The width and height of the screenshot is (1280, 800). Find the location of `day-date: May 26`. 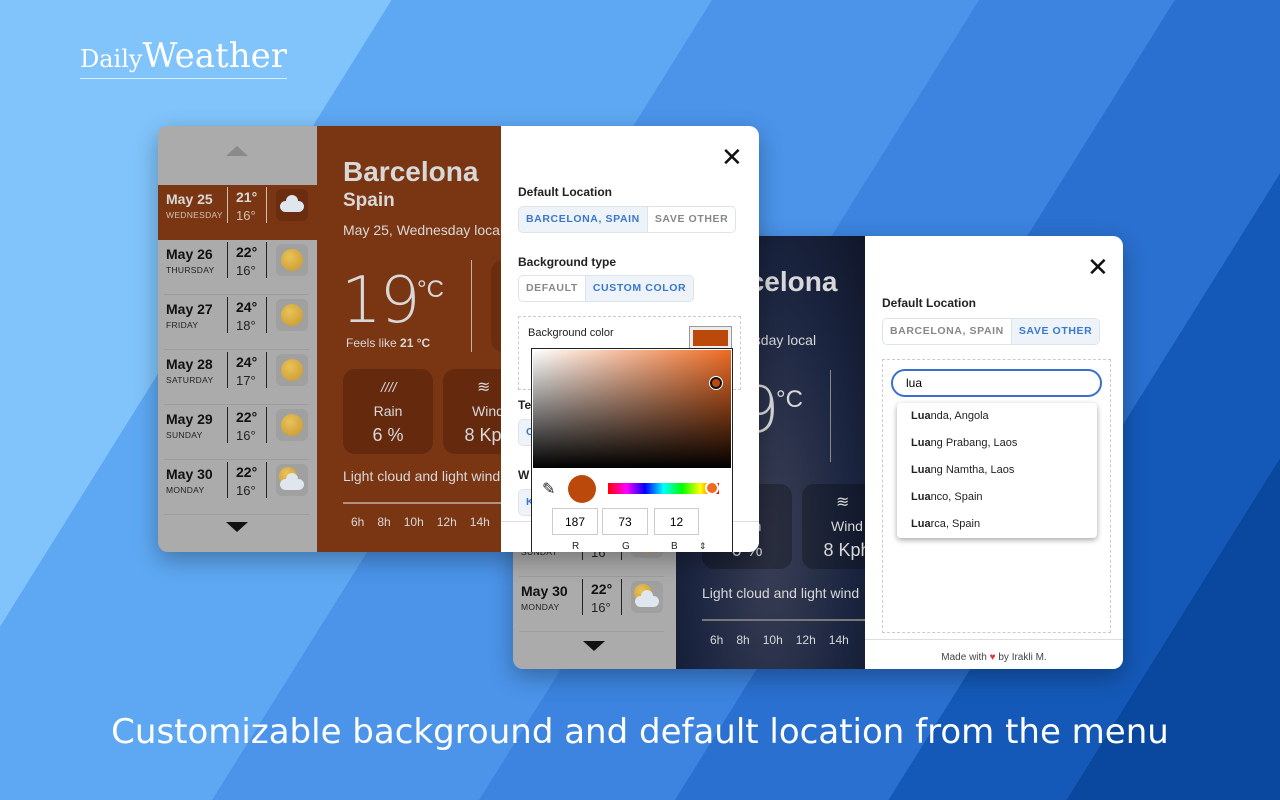

day-date: May 26 is located at coordinates (189, 254).